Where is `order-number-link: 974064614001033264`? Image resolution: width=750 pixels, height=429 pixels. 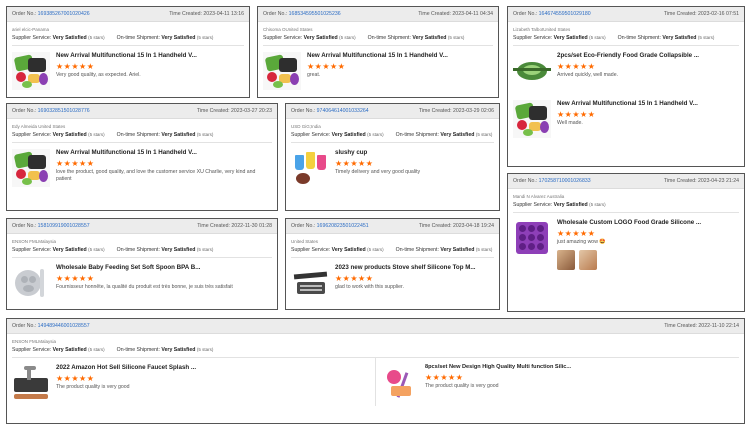 order-number-link: 974064614001033264 is located at coordinates (343, 111).